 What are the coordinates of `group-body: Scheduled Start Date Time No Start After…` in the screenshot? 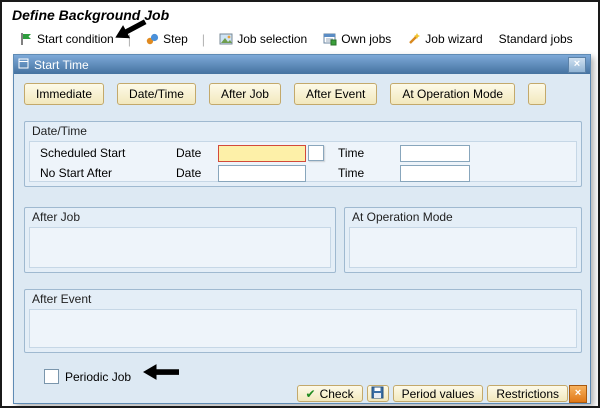 It's located at (303, 161).